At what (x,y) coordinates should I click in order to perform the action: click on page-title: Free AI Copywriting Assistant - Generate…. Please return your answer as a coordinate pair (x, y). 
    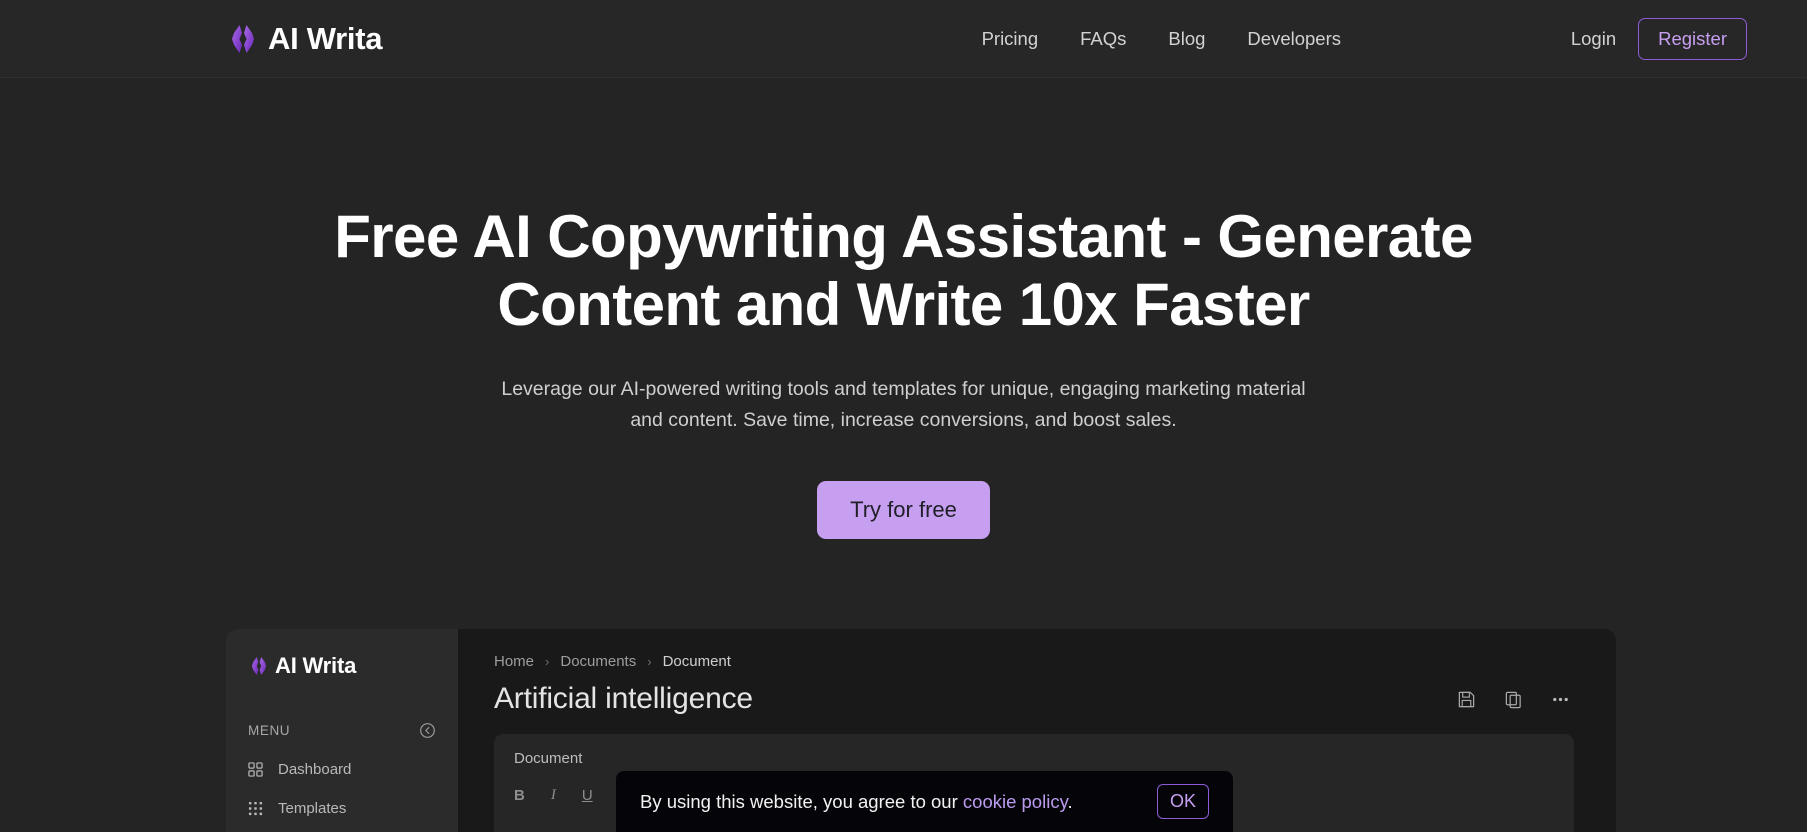
    Looking at the image, I should click on (903, 271).